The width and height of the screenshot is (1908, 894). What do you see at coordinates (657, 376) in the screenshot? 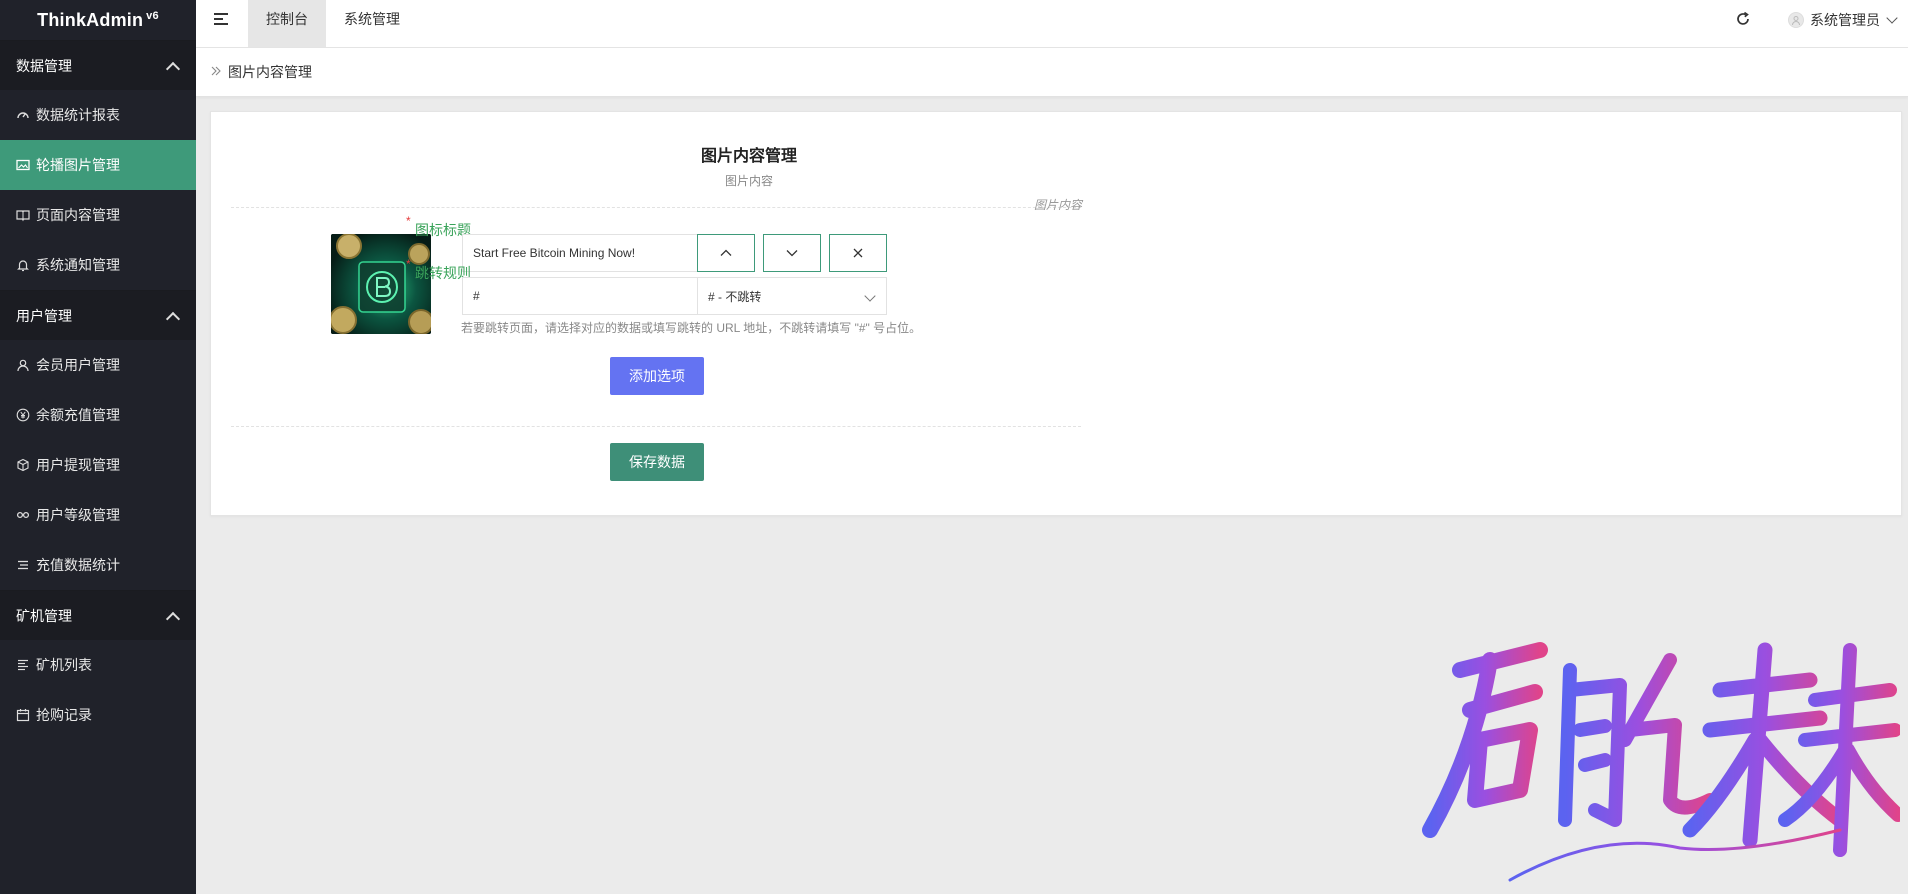
I see `add-option-button: 添加选项` at bounding box center [657, 376].